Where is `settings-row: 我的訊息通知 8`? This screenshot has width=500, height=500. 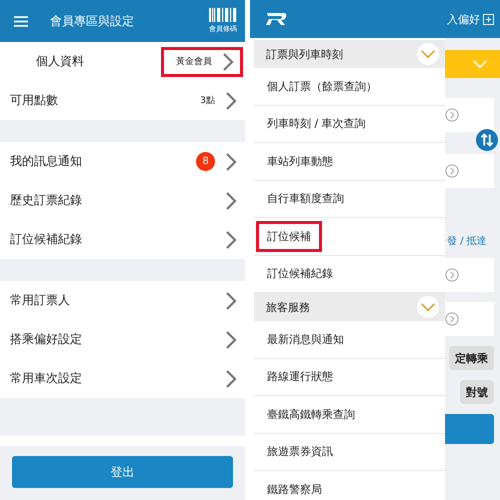
settings-row: 我的訊息通知 8 is located at coordinates (122, 161).